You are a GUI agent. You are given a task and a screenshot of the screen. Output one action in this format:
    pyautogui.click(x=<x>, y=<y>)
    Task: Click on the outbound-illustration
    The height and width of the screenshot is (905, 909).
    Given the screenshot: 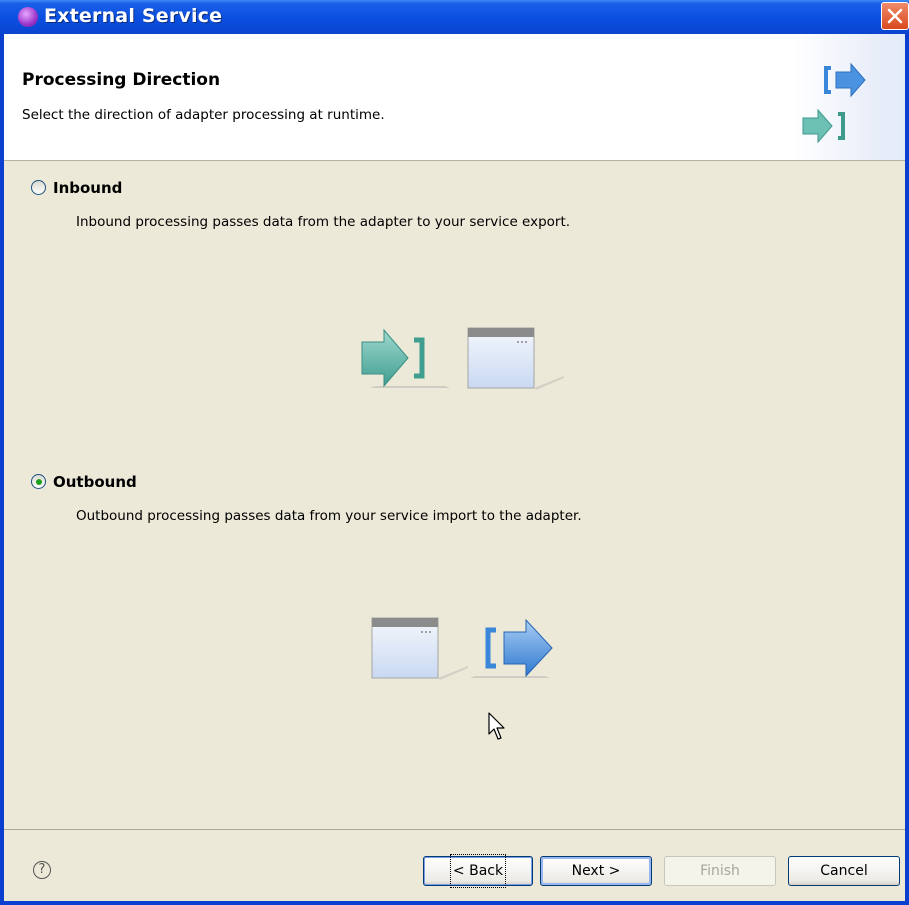 What is the action you would take?
    pyautogui.click(x=462, y=648)
    